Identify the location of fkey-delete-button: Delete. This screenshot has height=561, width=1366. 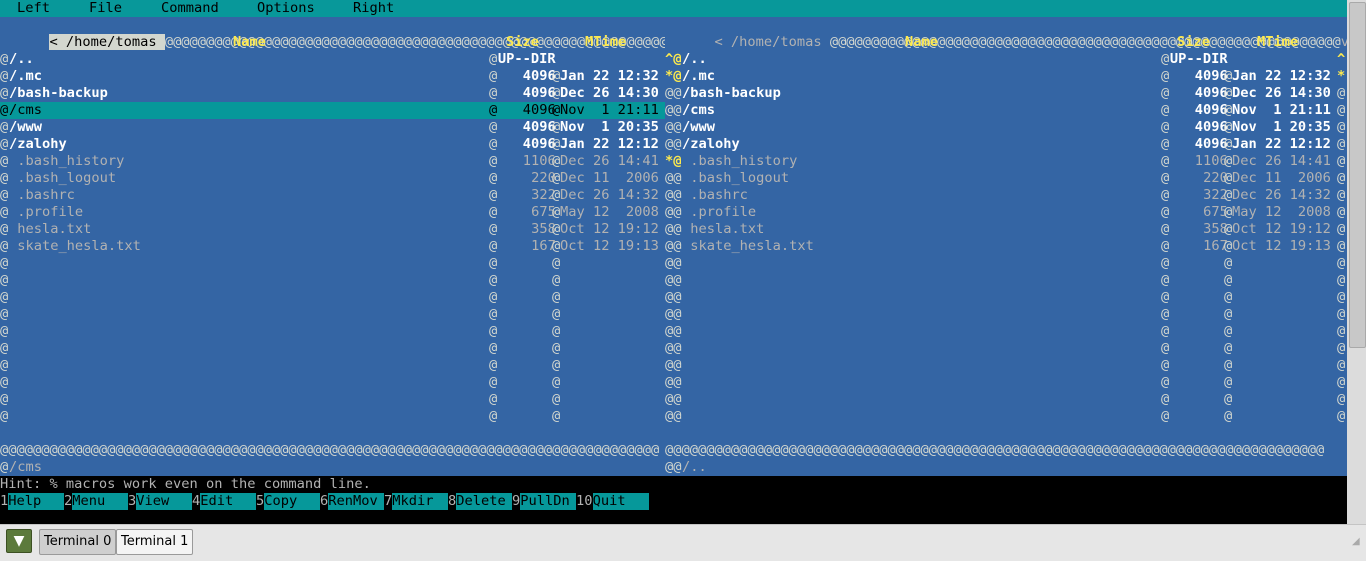
(484, 501).